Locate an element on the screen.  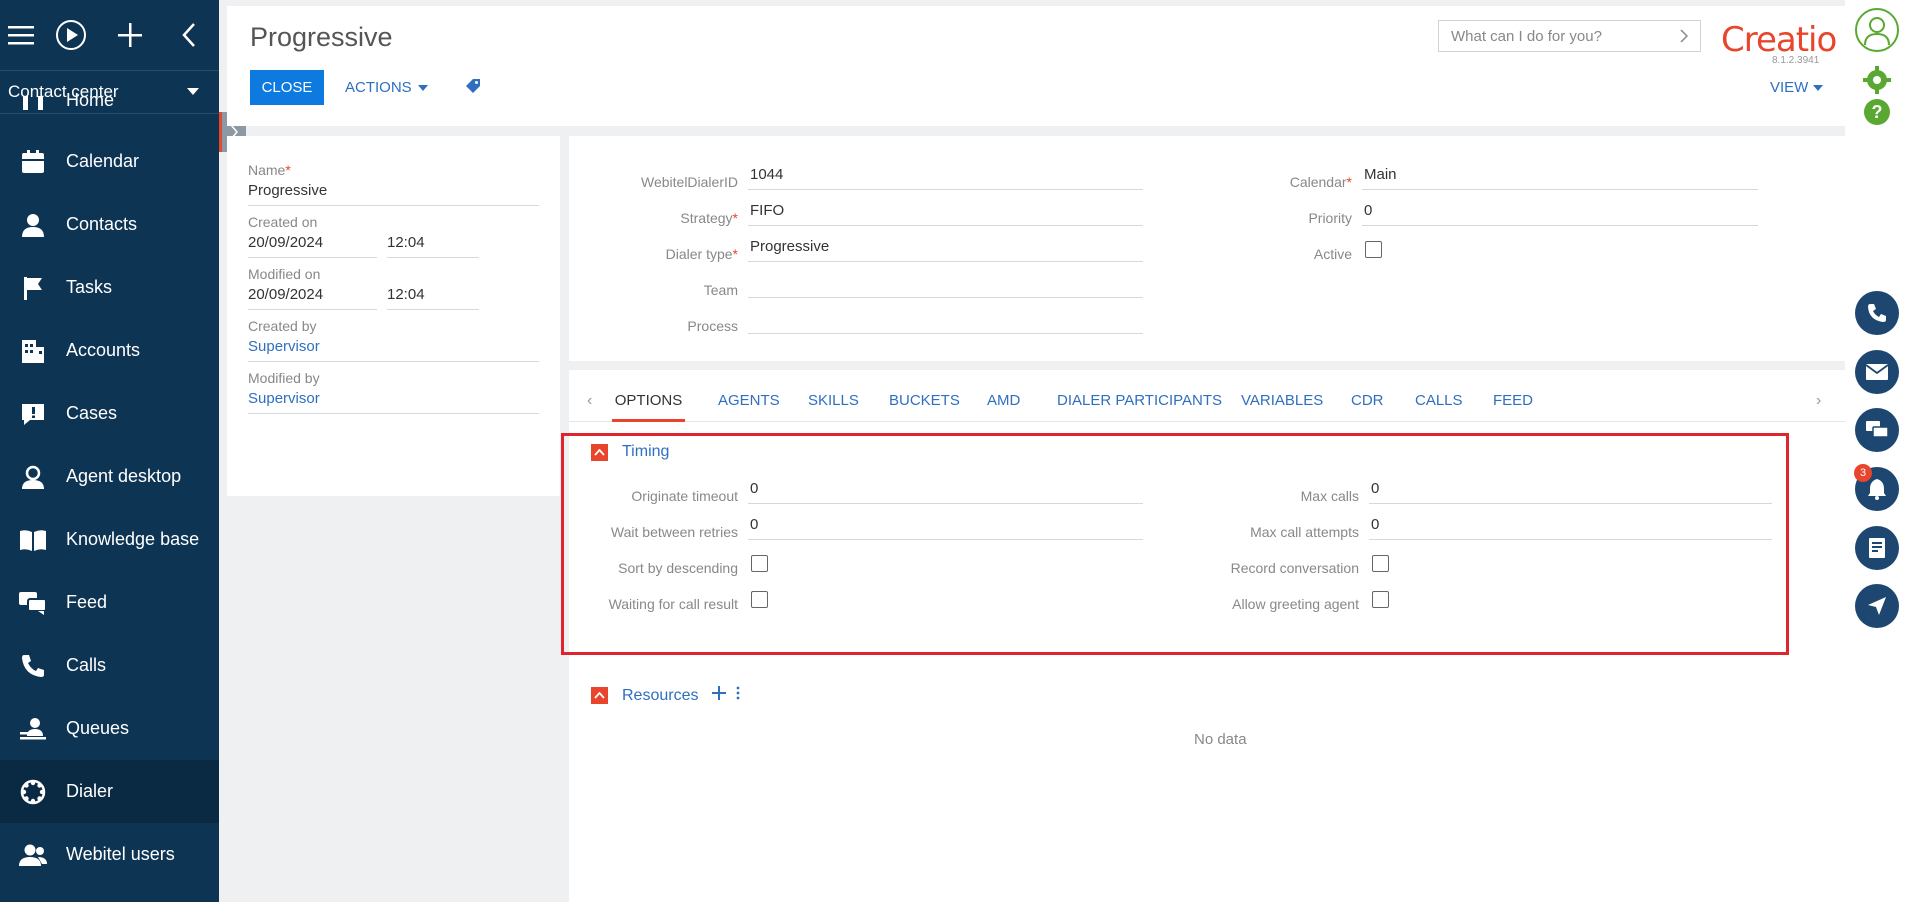
sidebar-item-webitel-users: Webitel users is located at coordinates (109, 854).